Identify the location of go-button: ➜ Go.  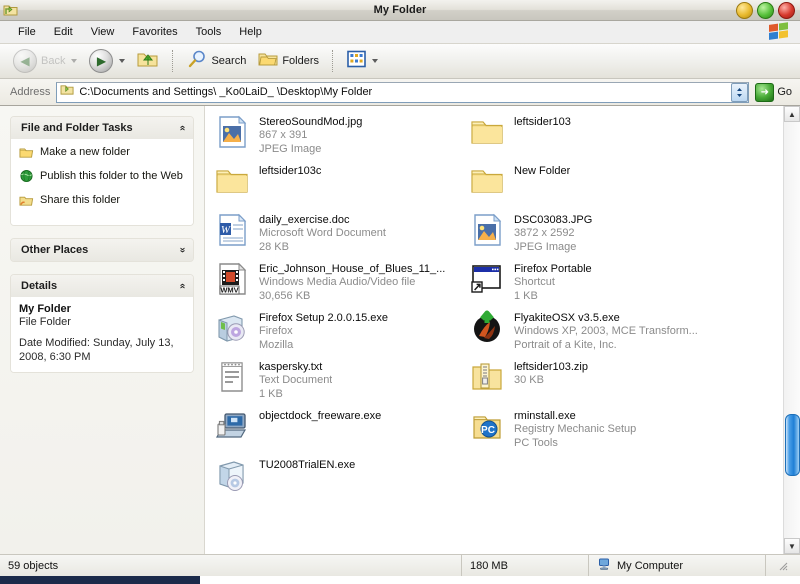
(775, 92).